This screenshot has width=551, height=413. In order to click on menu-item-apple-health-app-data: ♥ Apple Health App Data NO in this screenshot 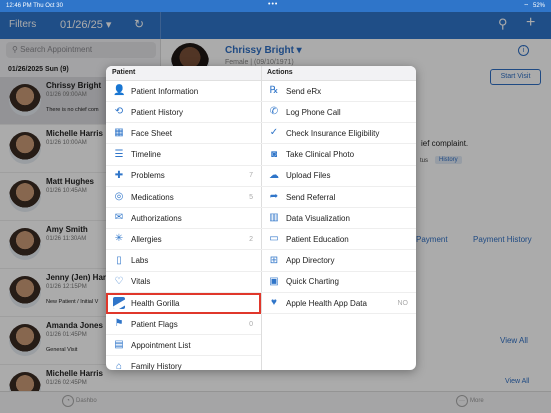, I will do `click(338, 303)`.